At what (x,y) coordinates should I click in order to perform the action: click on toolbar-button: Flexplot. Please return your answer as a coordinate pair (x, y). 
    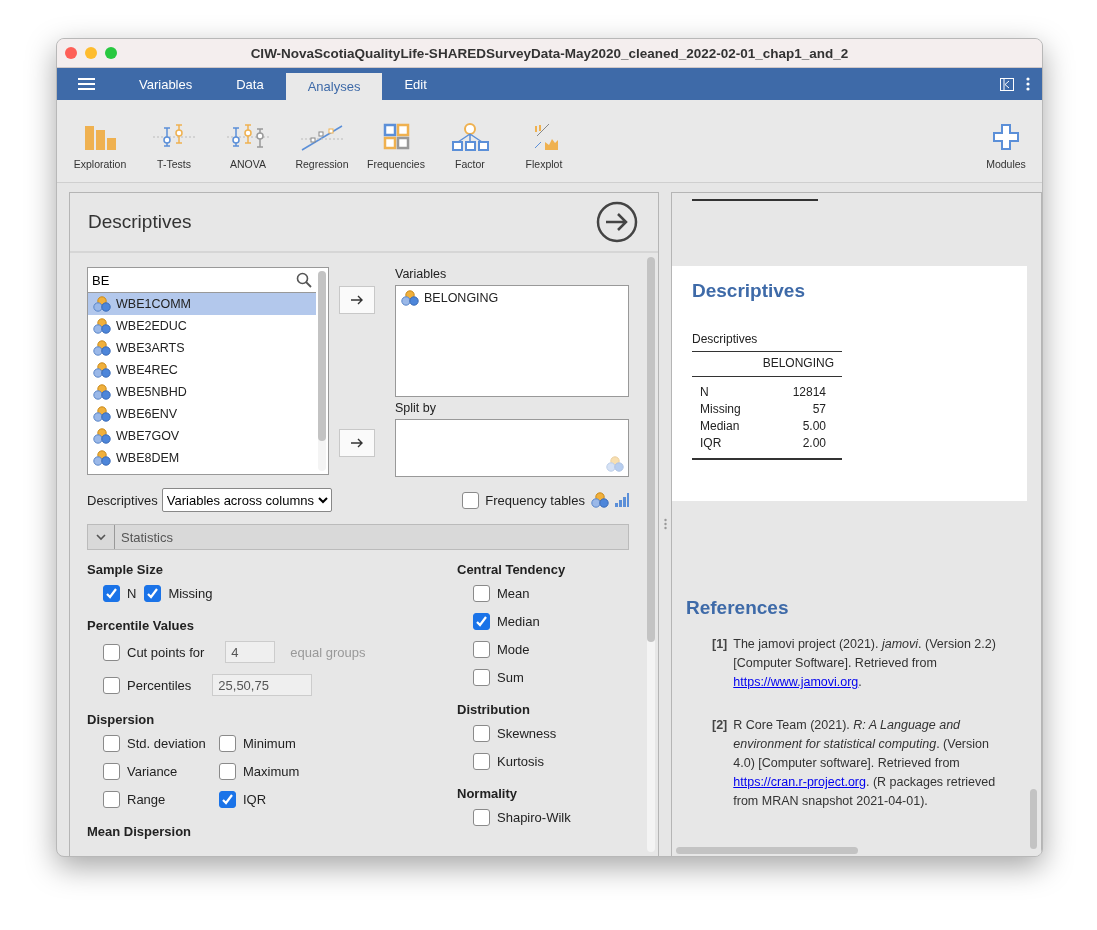
    Looking at the image, I should click on (544, 146).